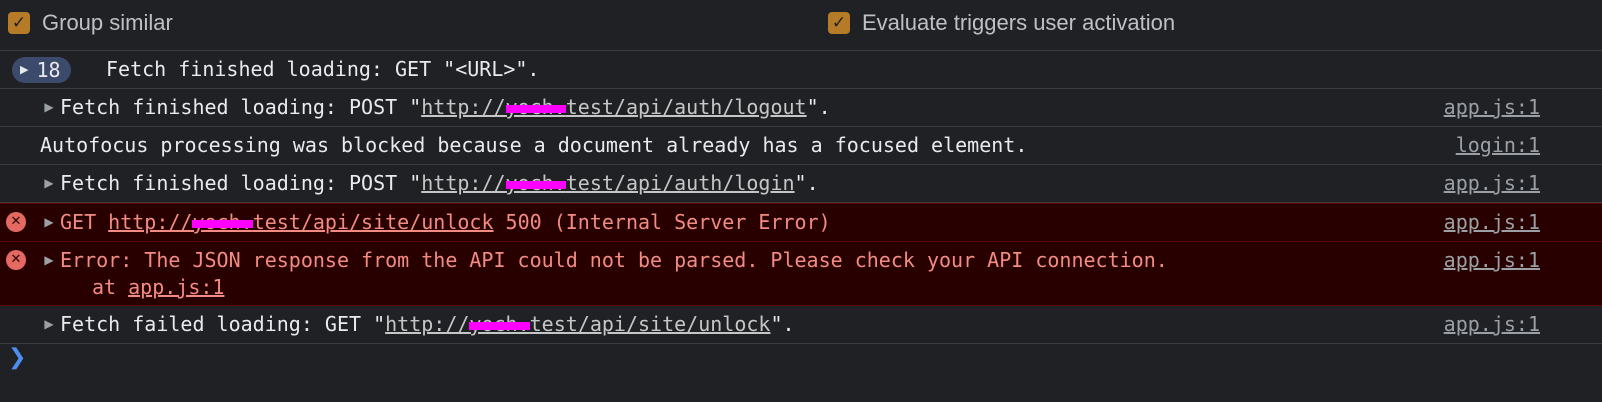 Image resolution: width=1602 pixels, height=402 pixels. I want to click on group-similar-option: ✓ Group similar, so click(90, 23).